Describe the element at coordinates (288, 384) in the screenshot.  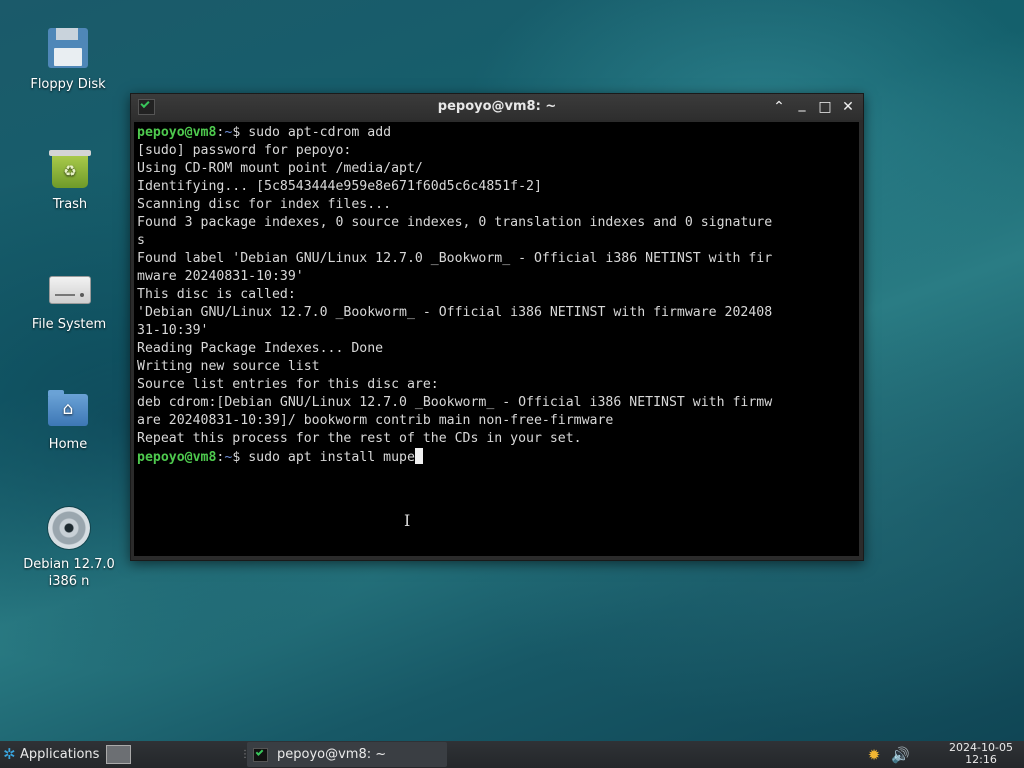
I see `output-line: Source list entries for this disc are:` at that location.